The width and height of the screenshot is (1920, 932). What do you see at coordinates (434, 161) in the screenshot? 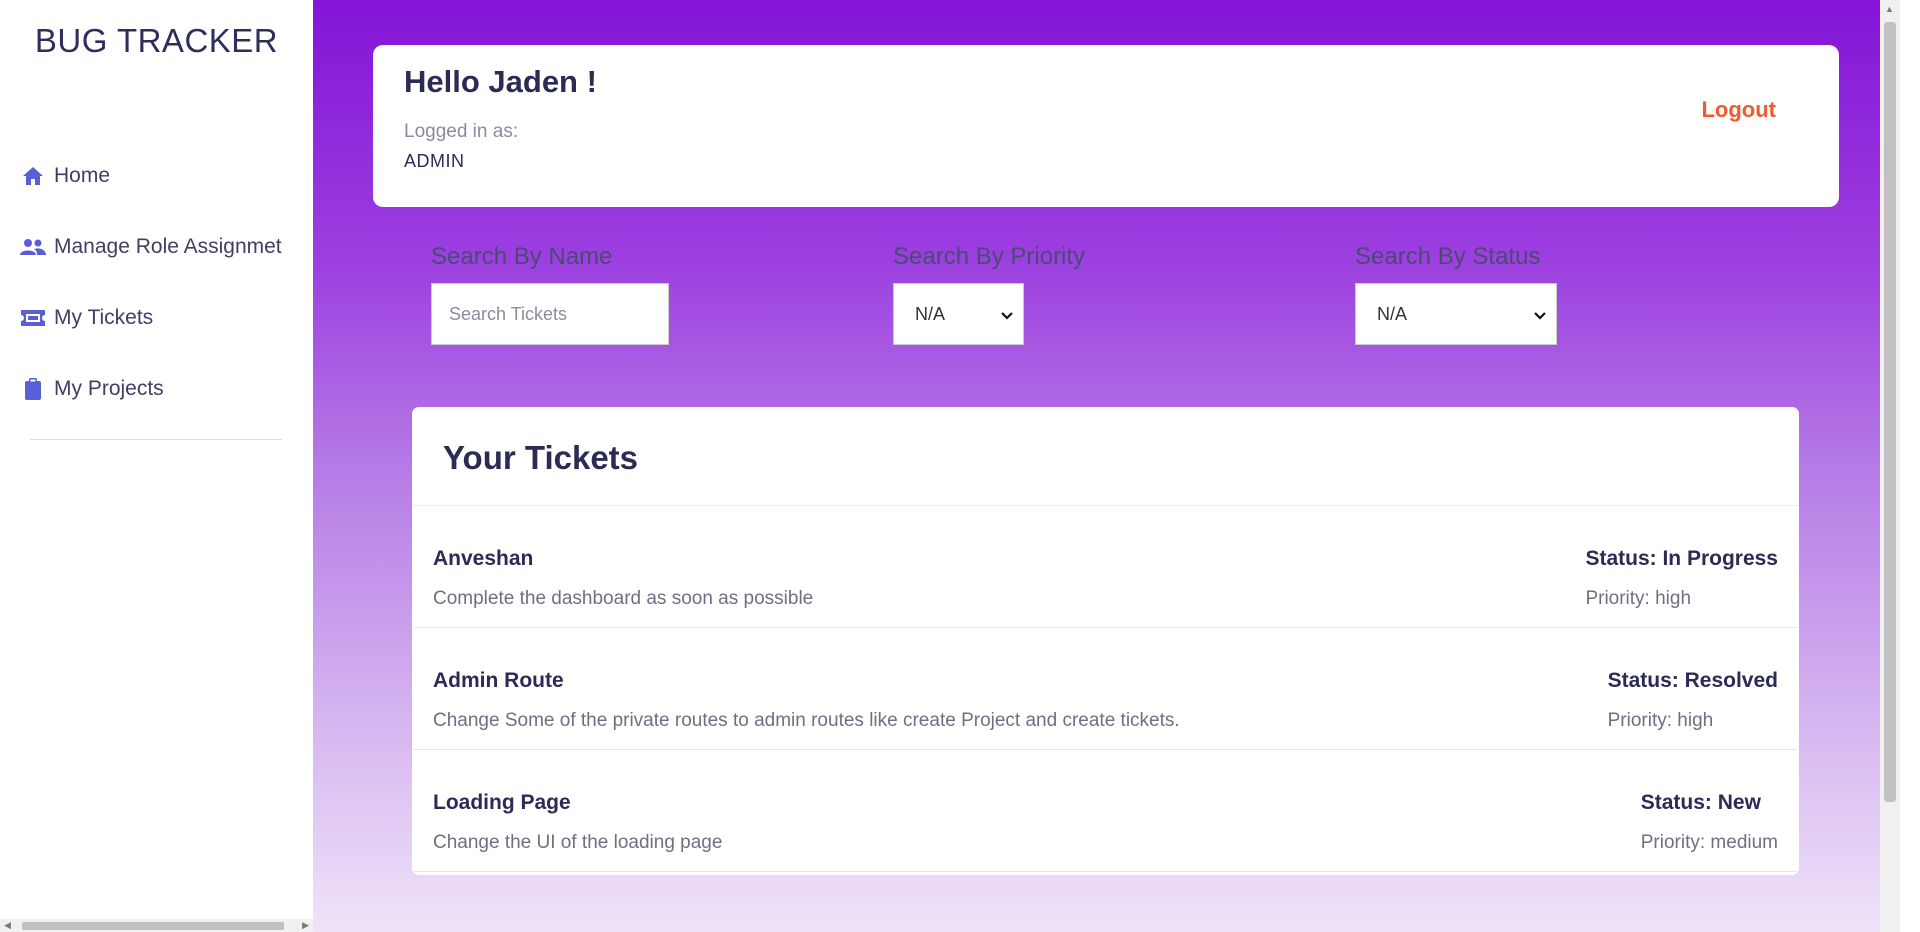
I see `user-role: ADMIN` at bounding box center [434, 161].